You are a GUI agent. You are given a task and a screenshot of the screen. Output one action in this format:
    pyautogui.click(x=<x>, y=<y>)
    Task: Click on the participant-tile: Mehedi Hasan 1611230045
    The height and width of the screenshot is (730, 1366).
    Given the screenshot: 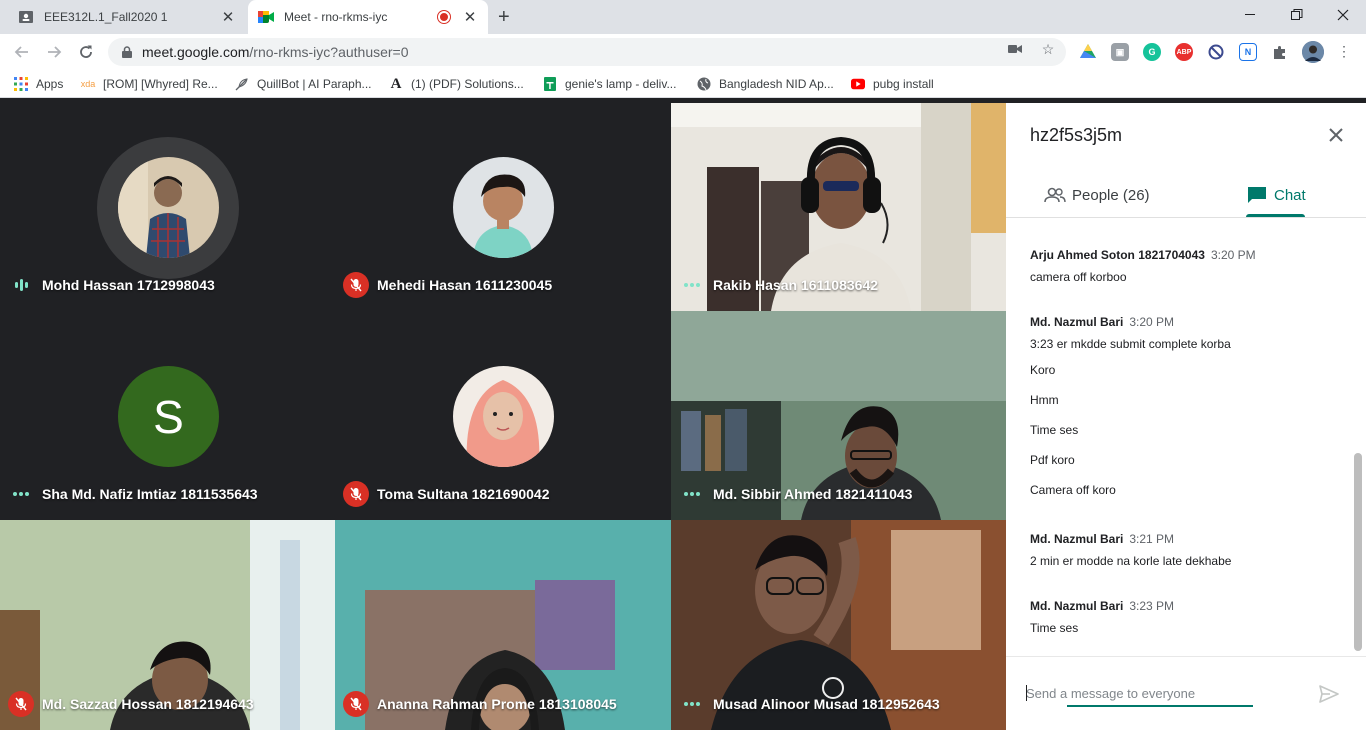 What is the action you would take?
    pyautogui.click(x=503, y=207)
    